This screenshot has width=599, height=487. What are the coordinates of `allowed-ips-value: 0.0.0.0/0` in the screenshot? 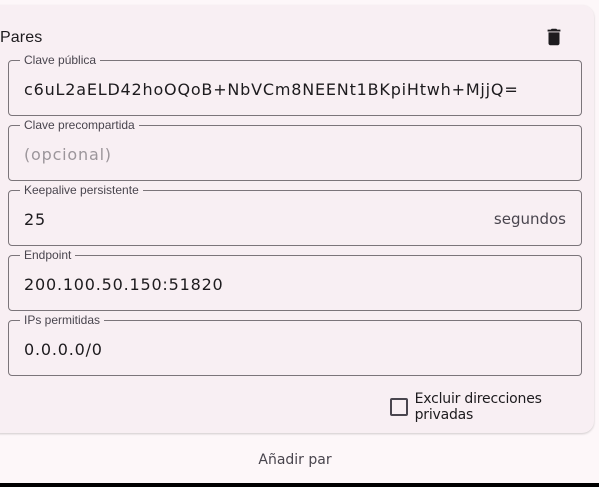 It's located at (63, 349).